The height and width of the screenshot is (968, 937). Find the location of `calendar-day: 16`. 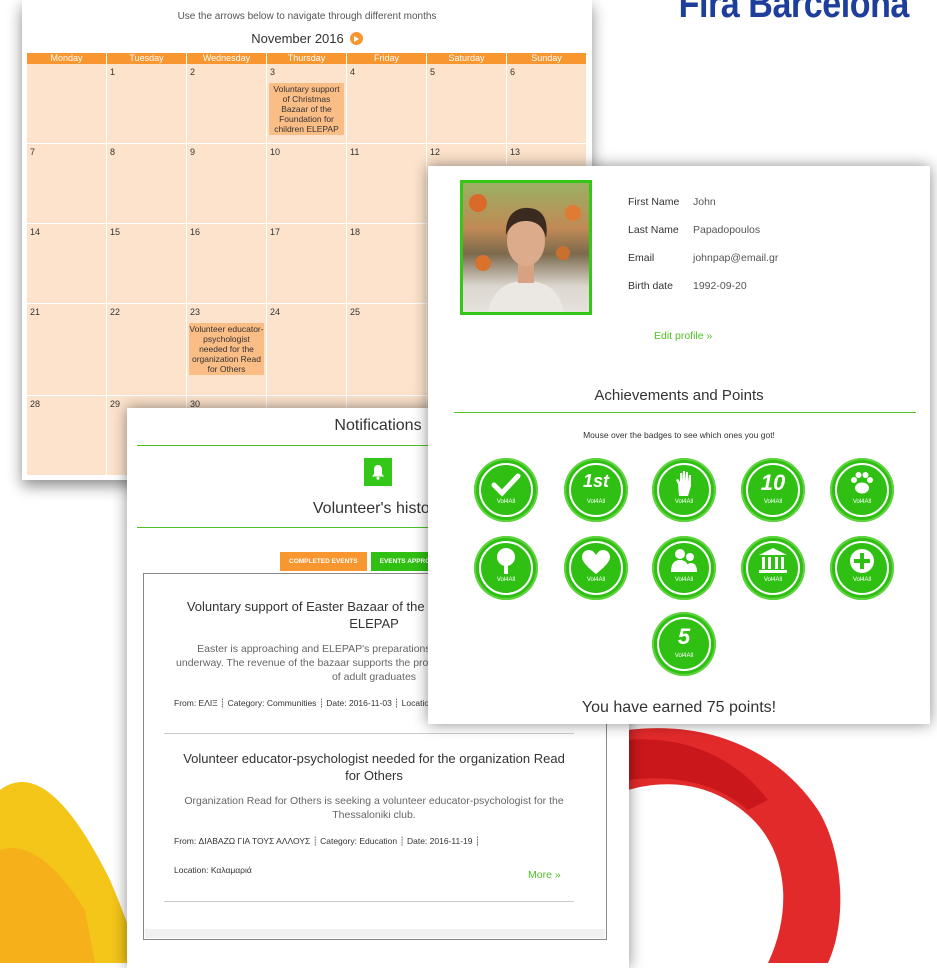

calendar-day: 16 is located at coordinates (227, 264).